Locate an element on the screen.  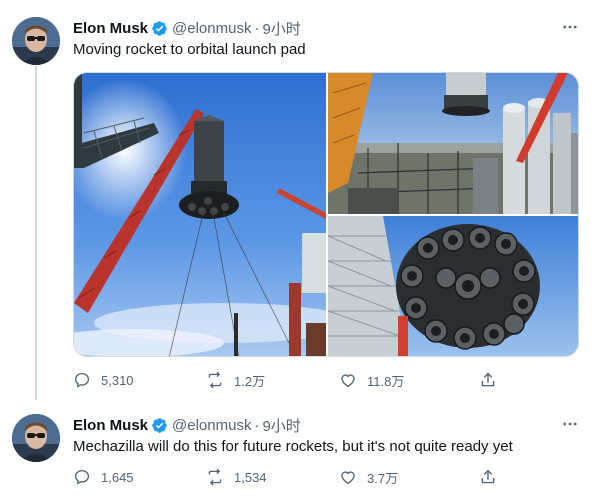
tweet-text: Moving rocket to orbital launch pad is located at coordinates (189, 49).